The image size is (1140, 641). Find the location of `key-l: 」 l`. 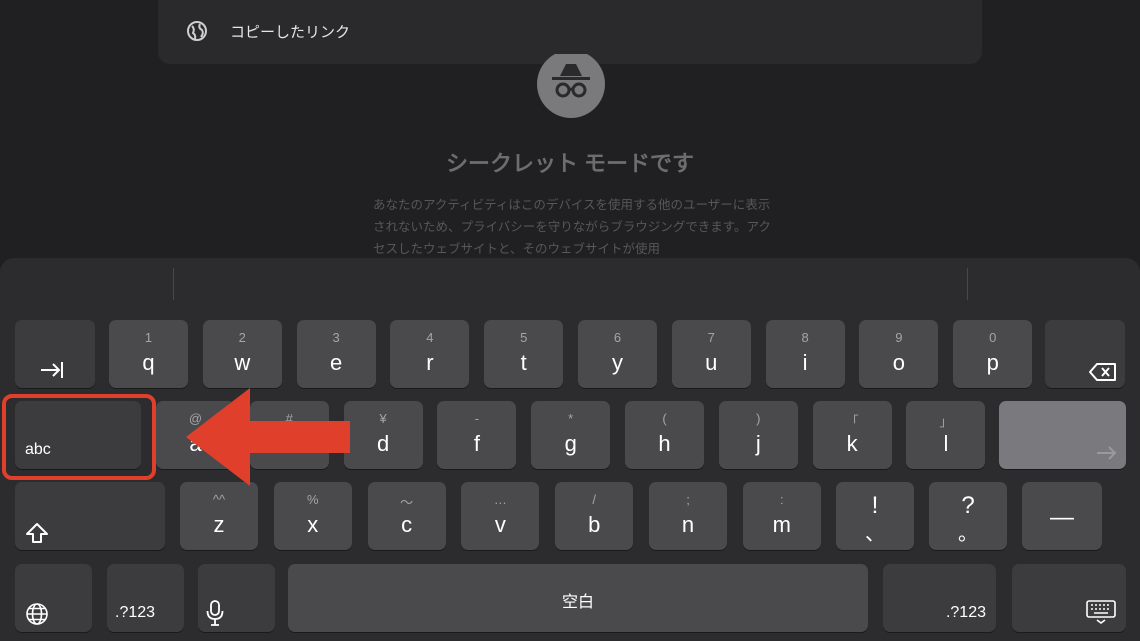

key-l: 」 l is located at coordinates (946, 435).